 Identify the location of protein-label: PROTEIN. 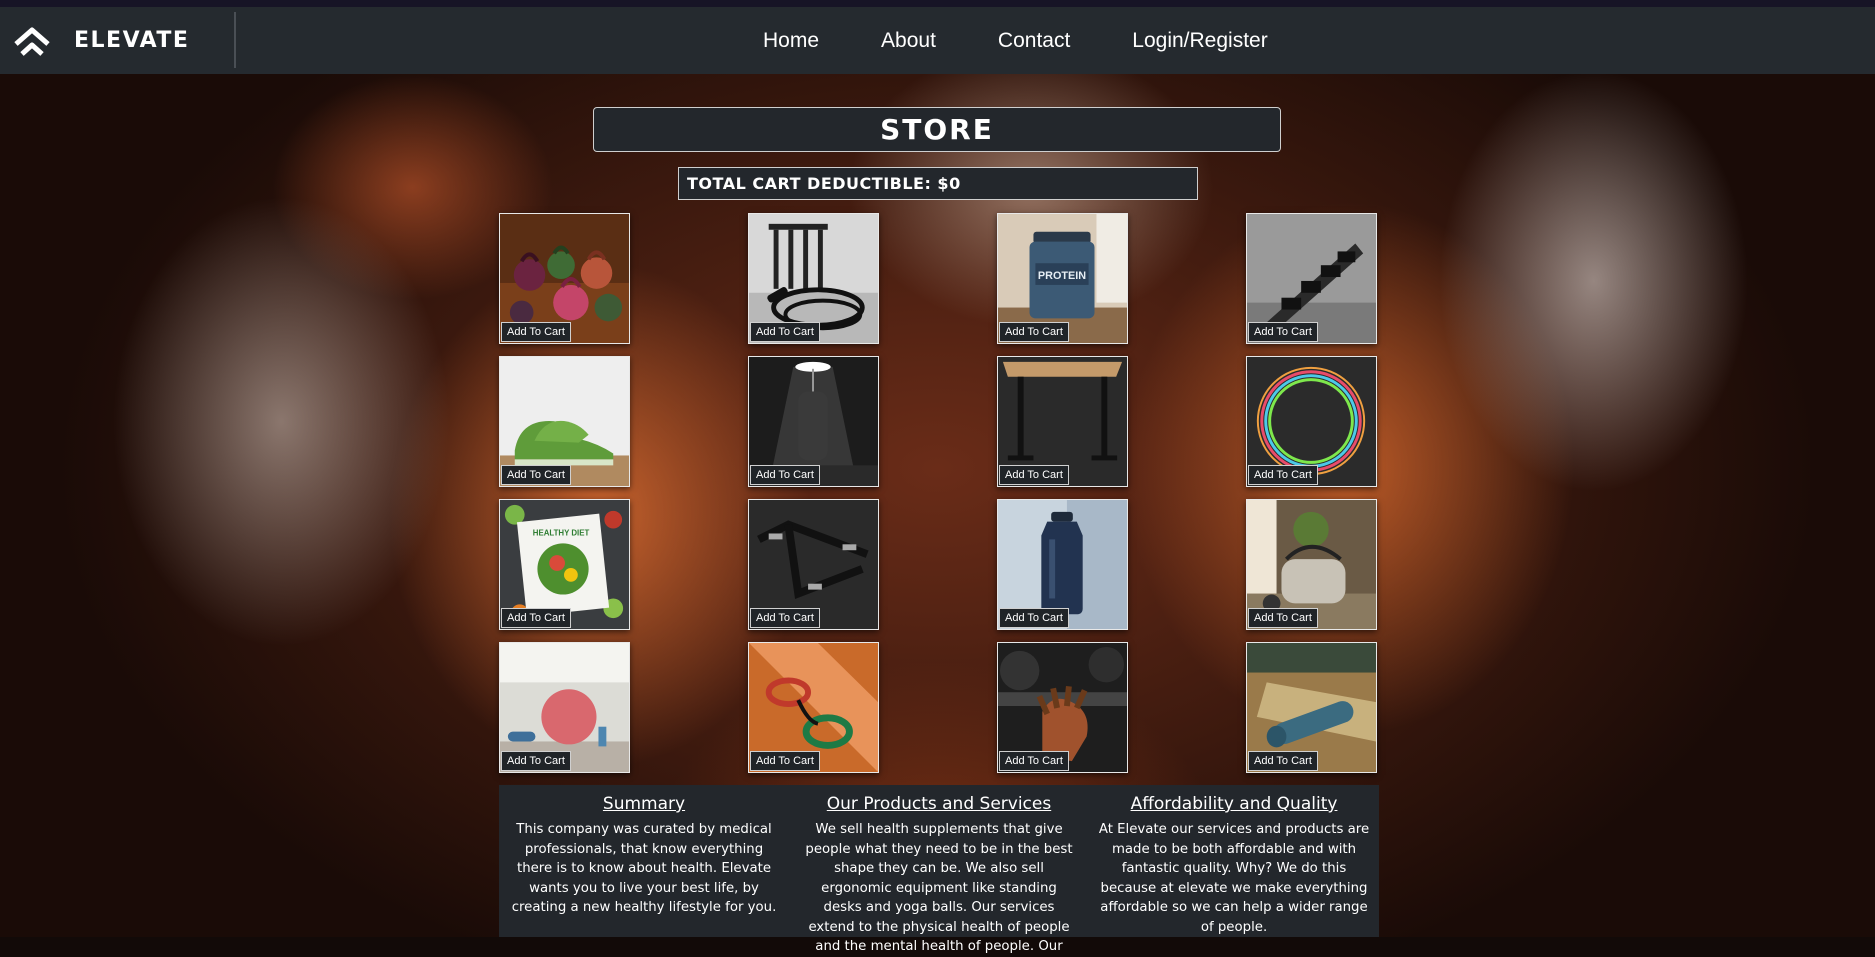
(1062, 276).